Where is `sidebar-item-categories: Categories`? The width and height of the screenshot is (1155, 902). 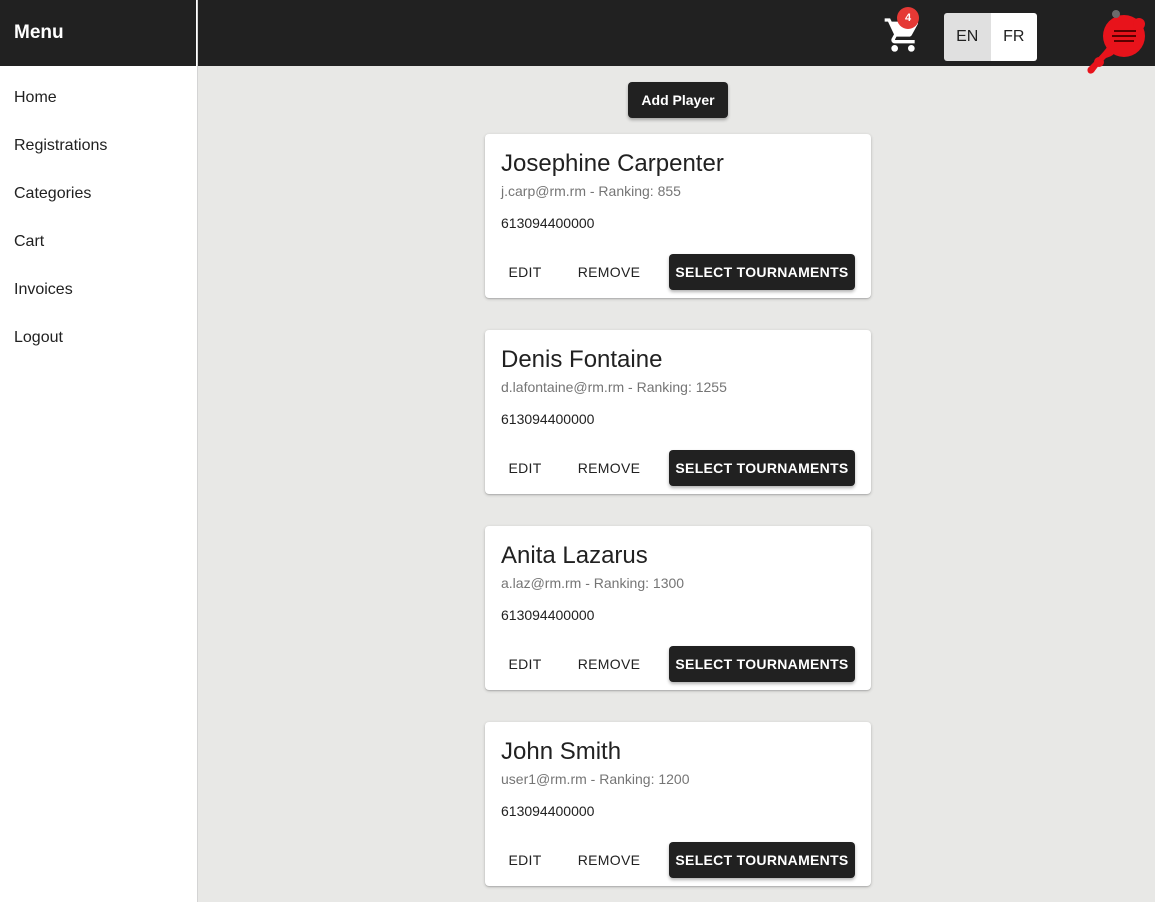 sidebar-item-categories: Categories is located at coordinates (98, 194).